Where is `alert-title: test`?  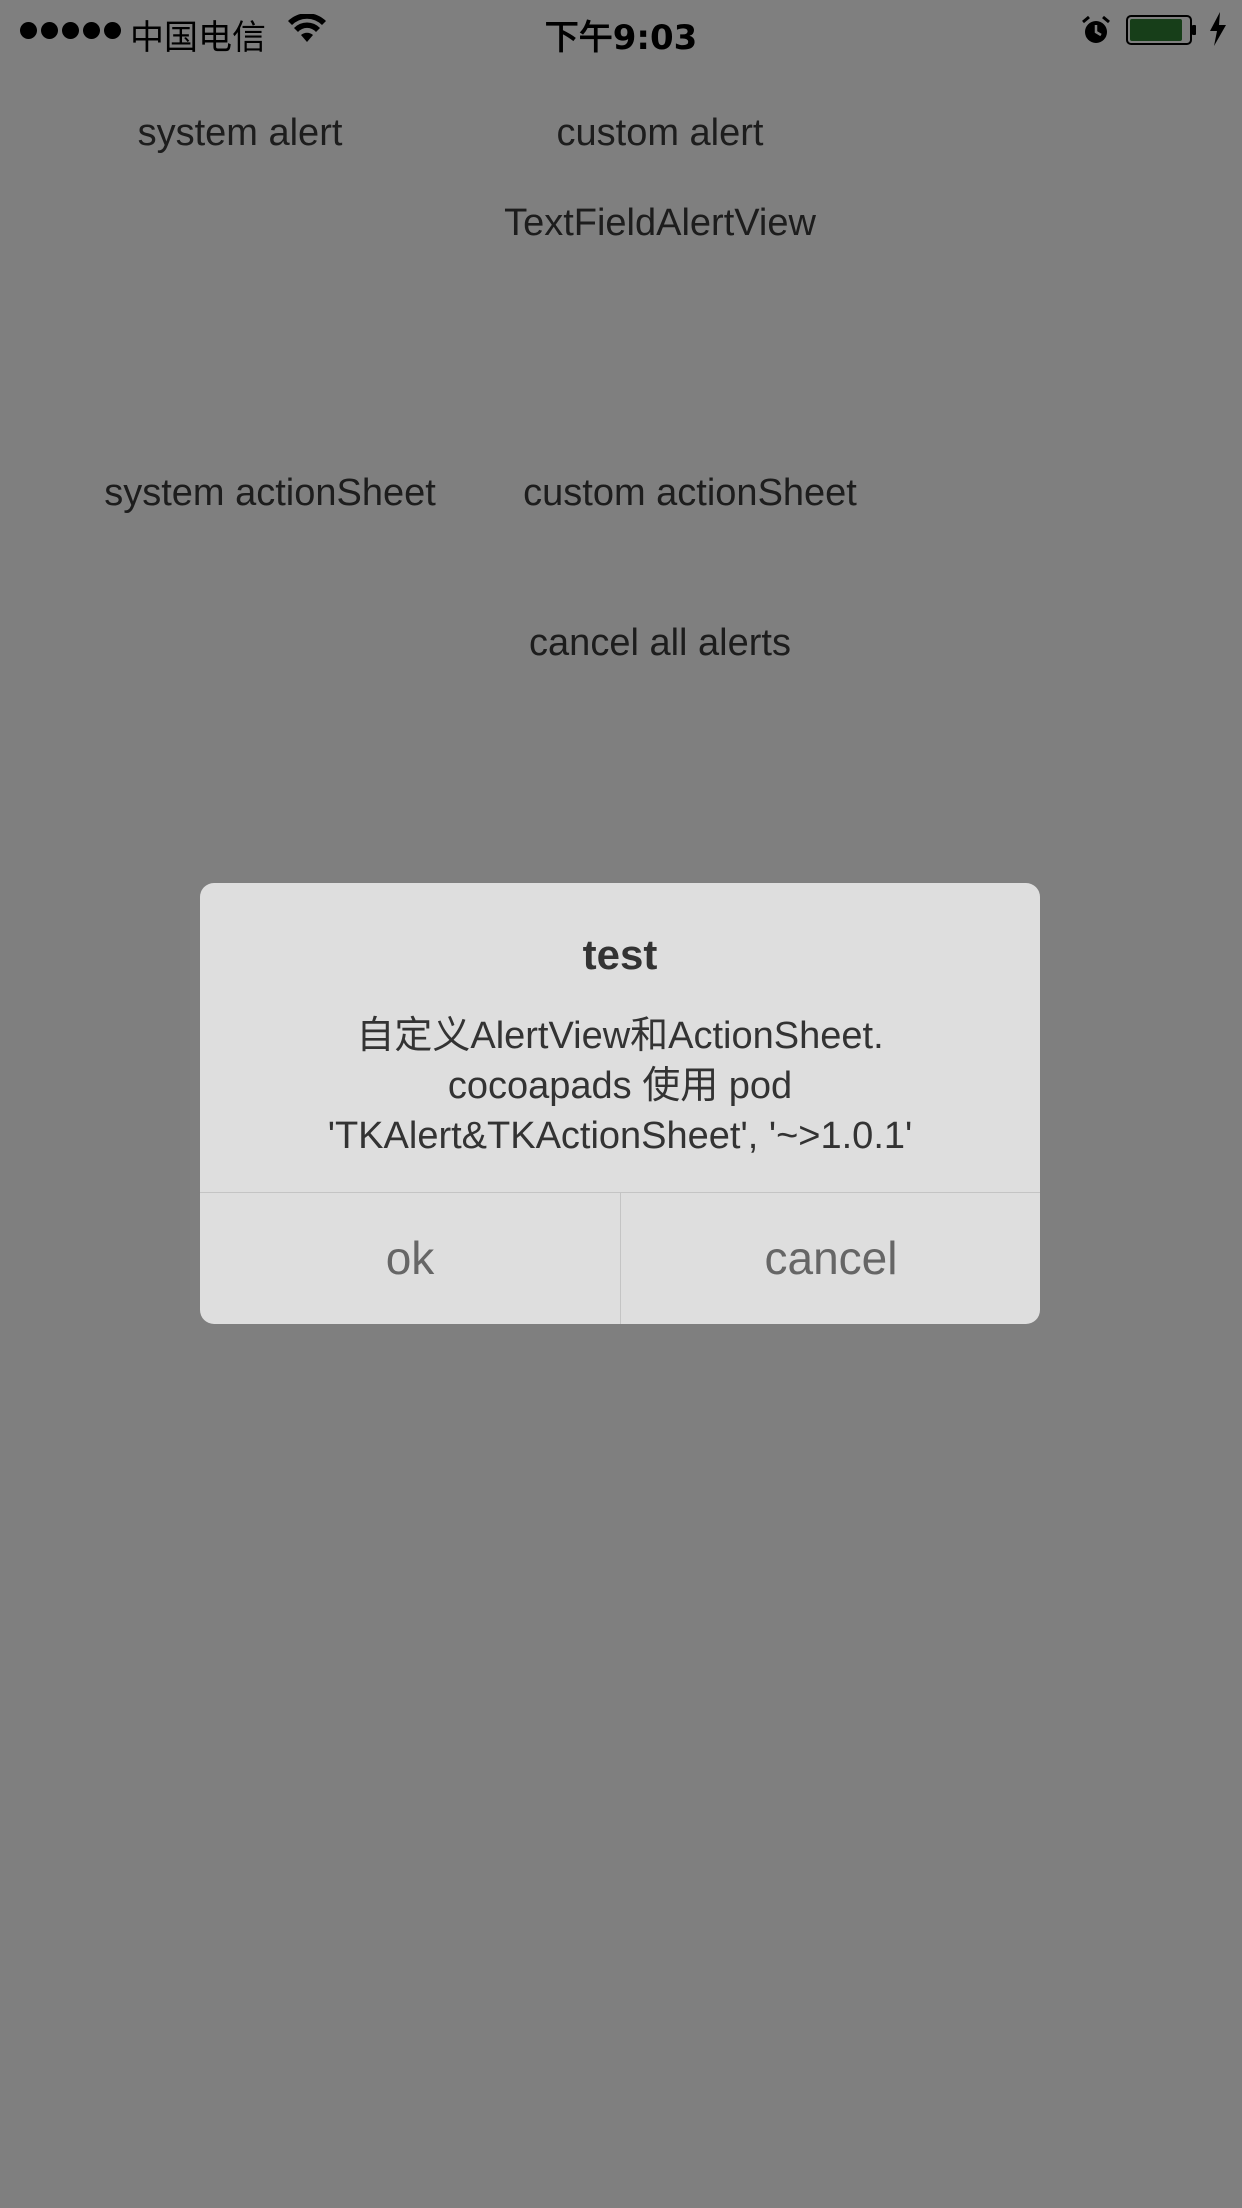
alert-title: test is located at coordinates (620, 954).